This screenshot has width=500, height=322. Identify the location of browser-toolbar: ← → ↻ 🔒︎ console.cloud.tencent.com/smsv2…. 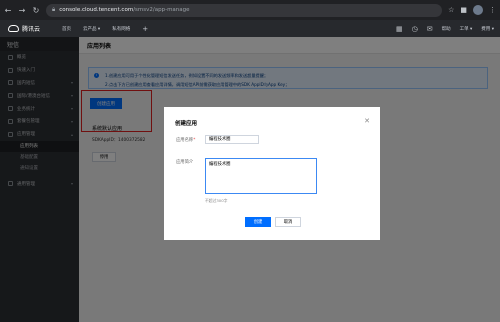
(250, 10).